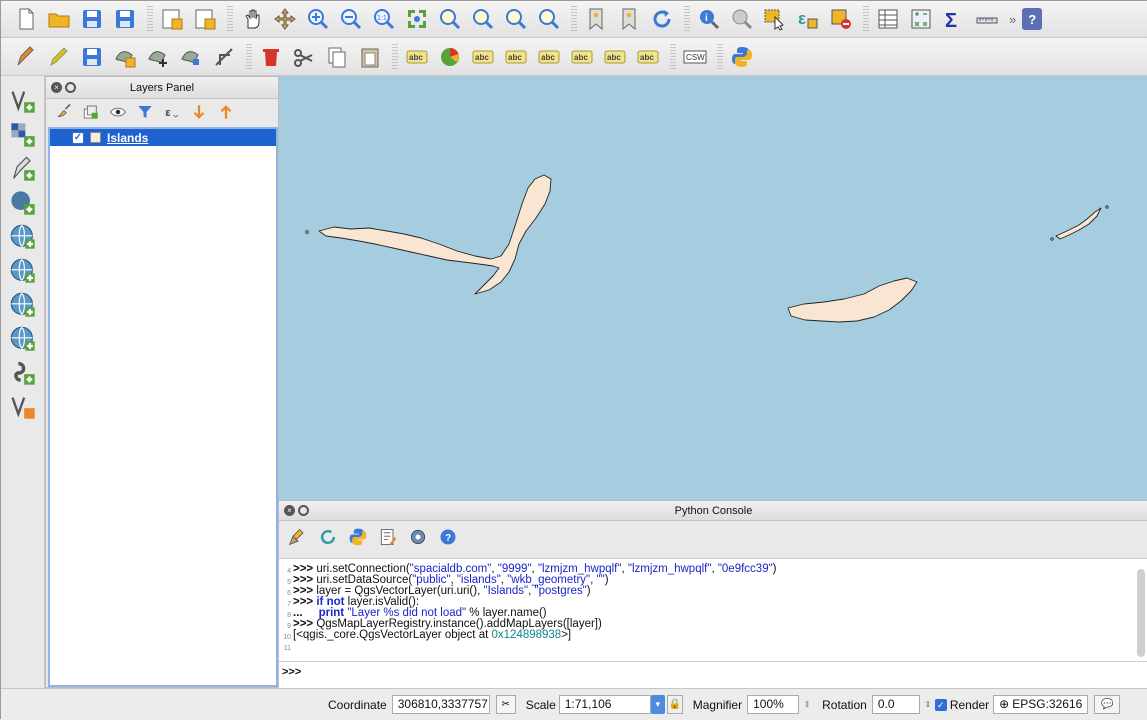  I want to click on csw-icon: CSW, so click(694, 56).